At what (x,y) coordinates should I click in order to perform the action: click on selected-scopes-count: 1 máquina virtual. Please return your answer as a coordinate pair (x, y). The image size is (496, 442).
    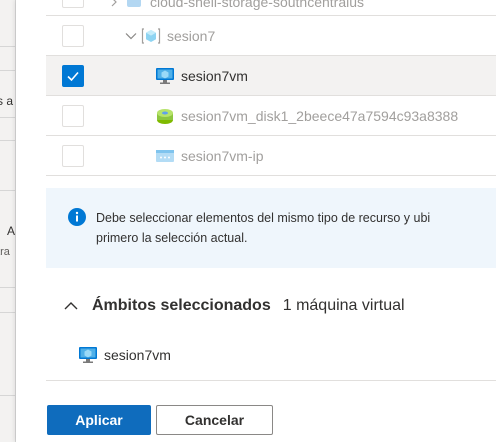
    Looking at the image, I should click on (343, 305).